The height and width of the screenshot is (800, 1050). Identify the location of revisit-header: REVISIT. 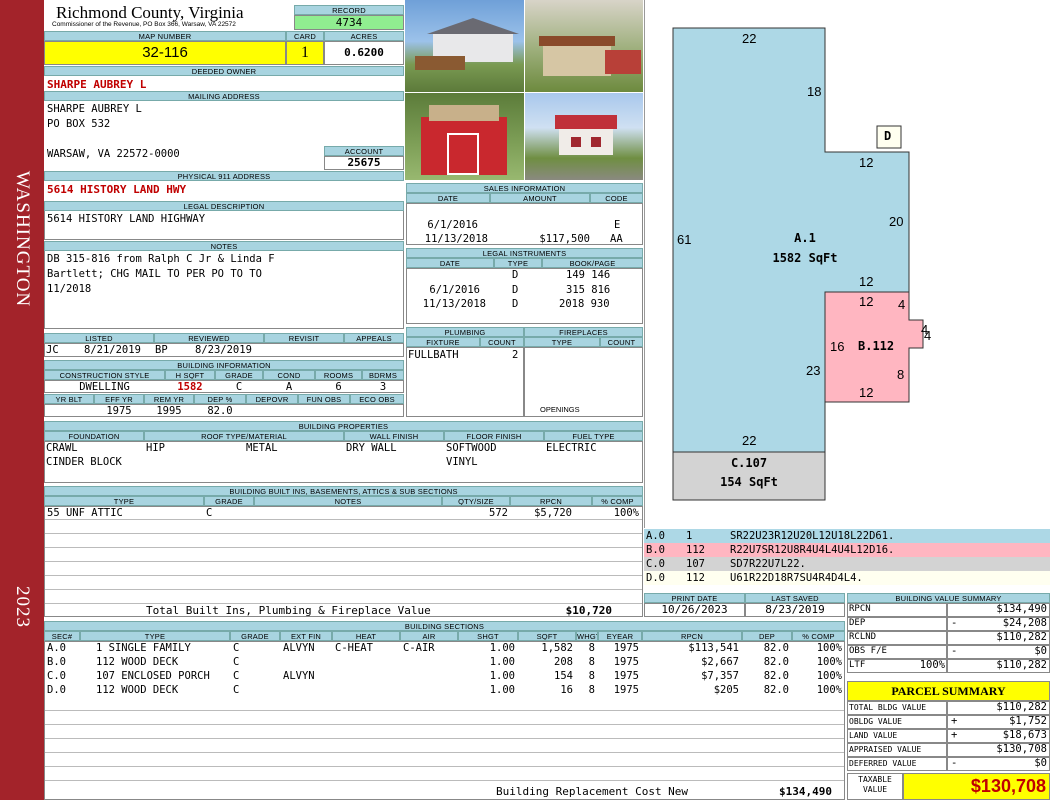
(304, 338).